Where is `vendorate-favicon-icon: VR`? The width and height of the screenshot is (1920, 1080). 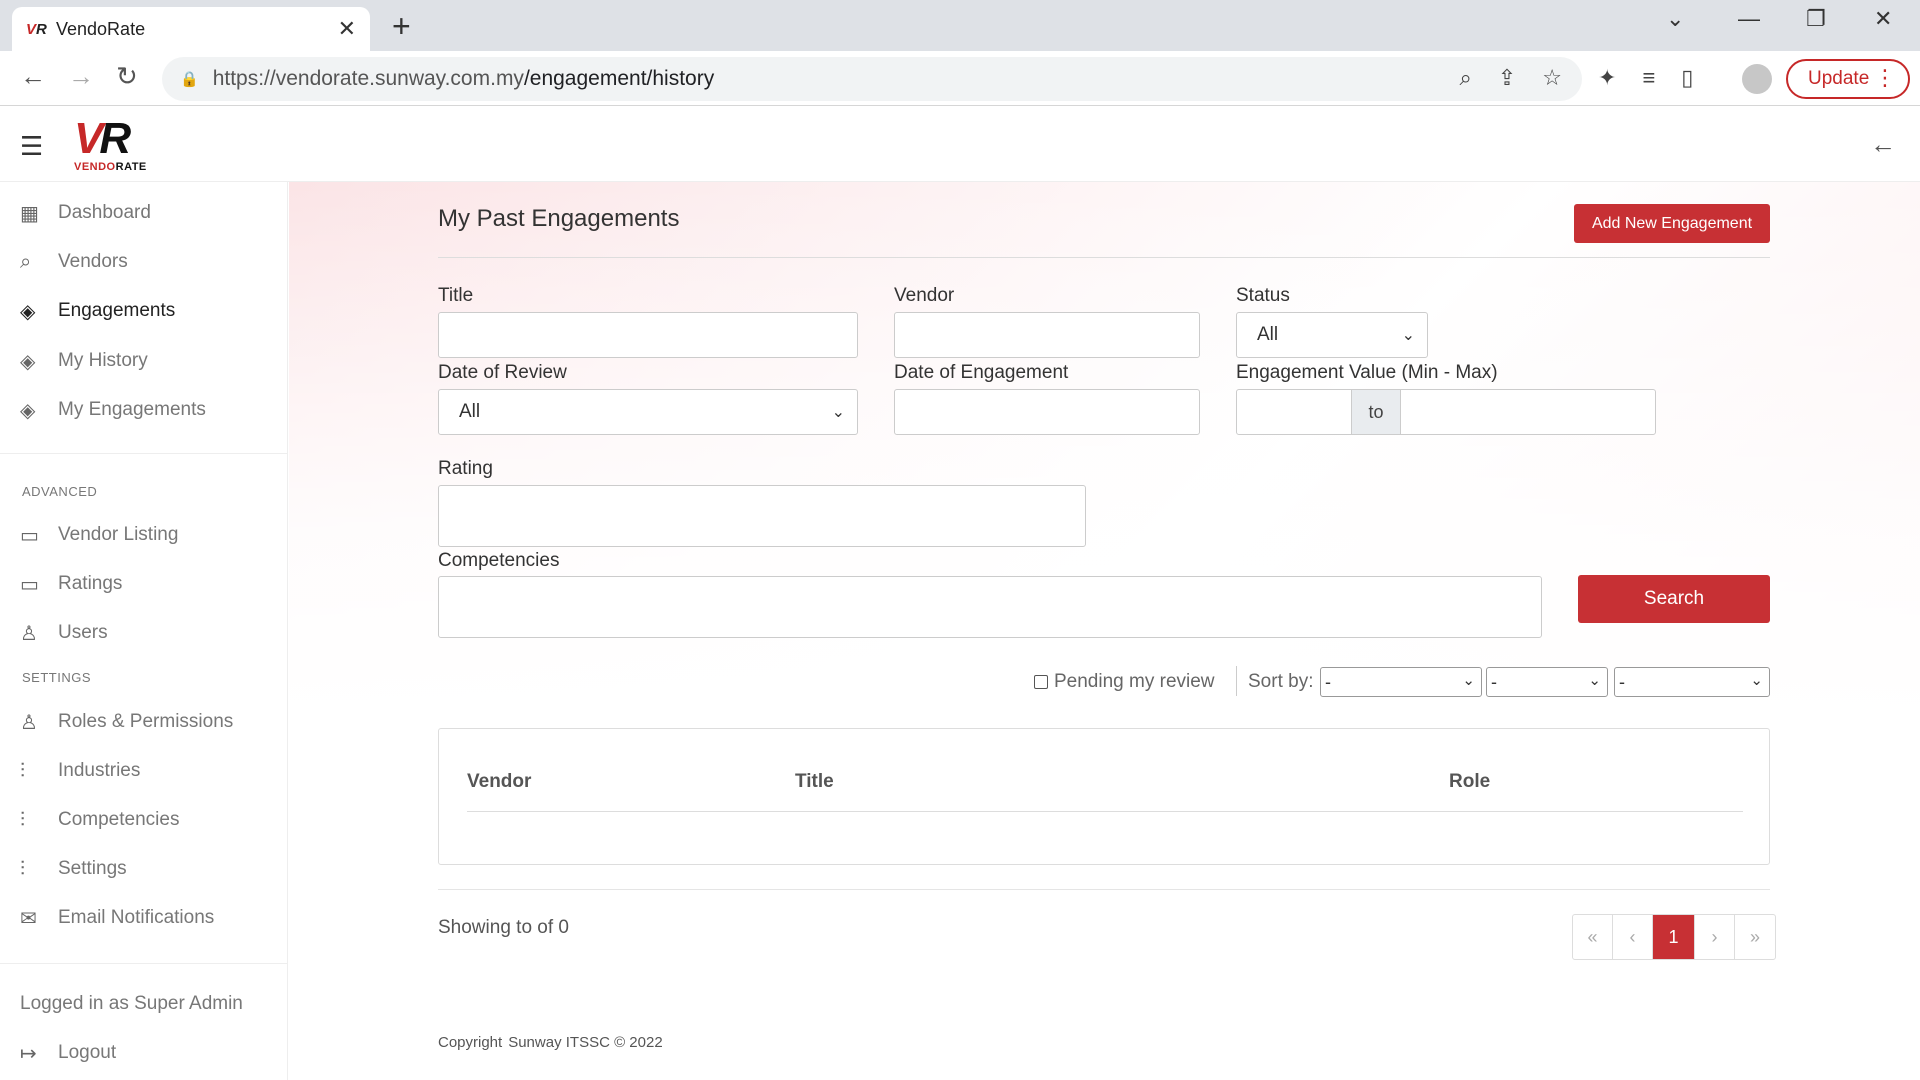
vendorate-favicon-icon: VR is located at coordinates (36, 29).